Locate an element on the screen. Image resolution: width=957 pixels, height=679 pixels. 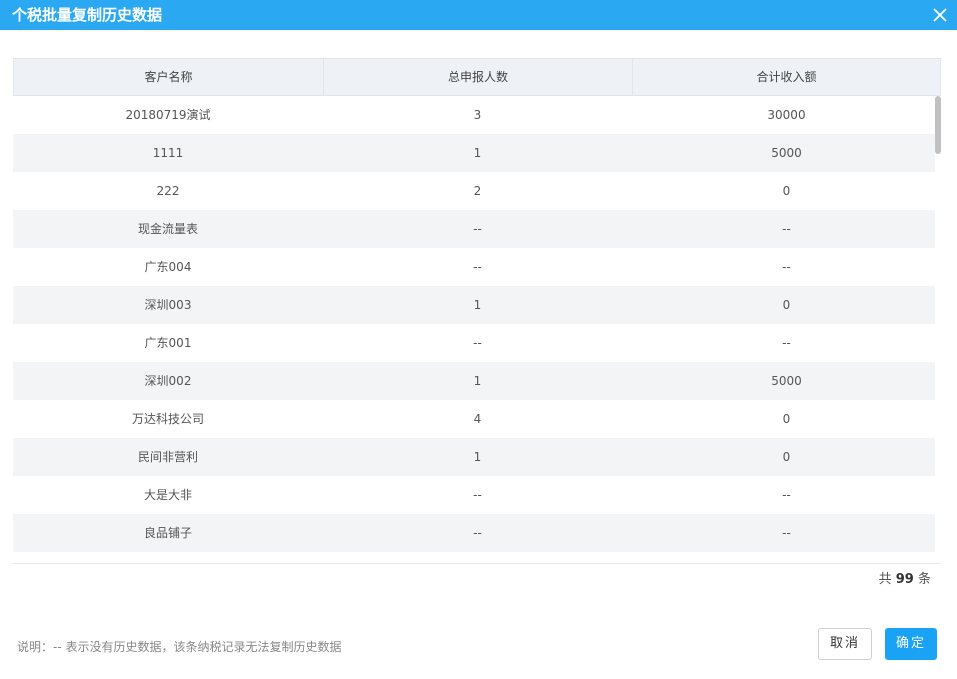
close-icon is located at coordinates (940, 15).